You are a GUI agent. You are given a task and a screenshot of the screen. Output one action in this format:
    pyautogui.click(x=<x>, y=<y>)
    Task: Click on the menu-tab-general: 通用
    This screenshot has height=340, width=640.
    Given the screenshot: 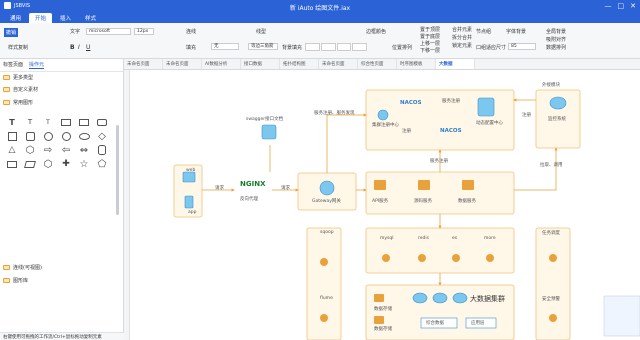 What is the action you would take?
    pyautogui.click(x=15, y=18)
    